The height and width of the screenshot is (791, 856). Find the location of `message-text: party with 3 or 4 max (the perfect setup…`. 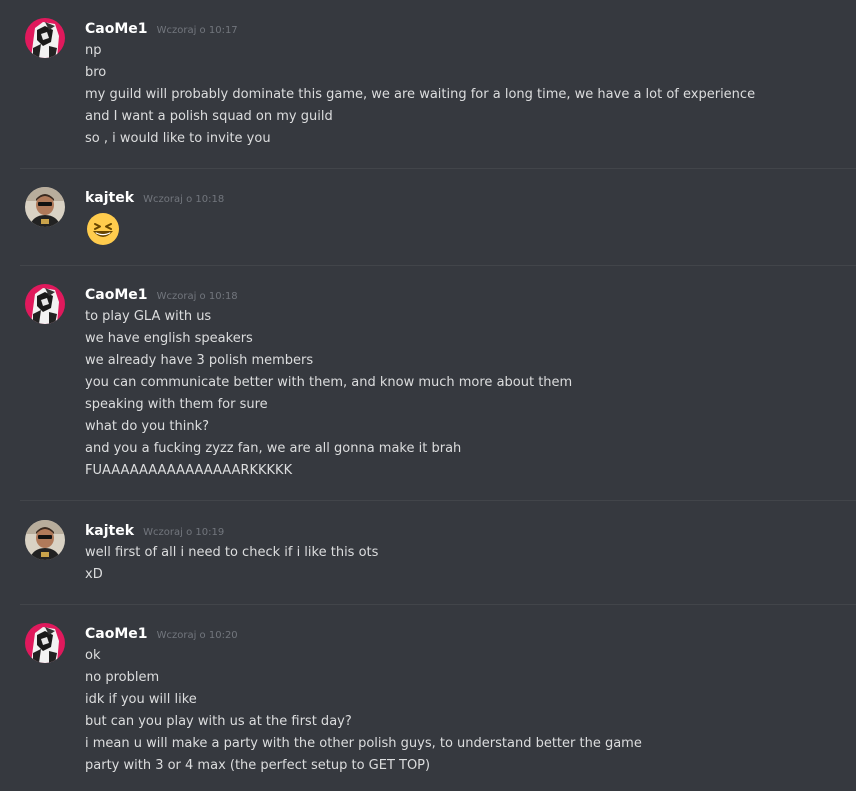

message-text: party with 3 or 4 max (the perfect setup… is located at coordinates (258, 765).